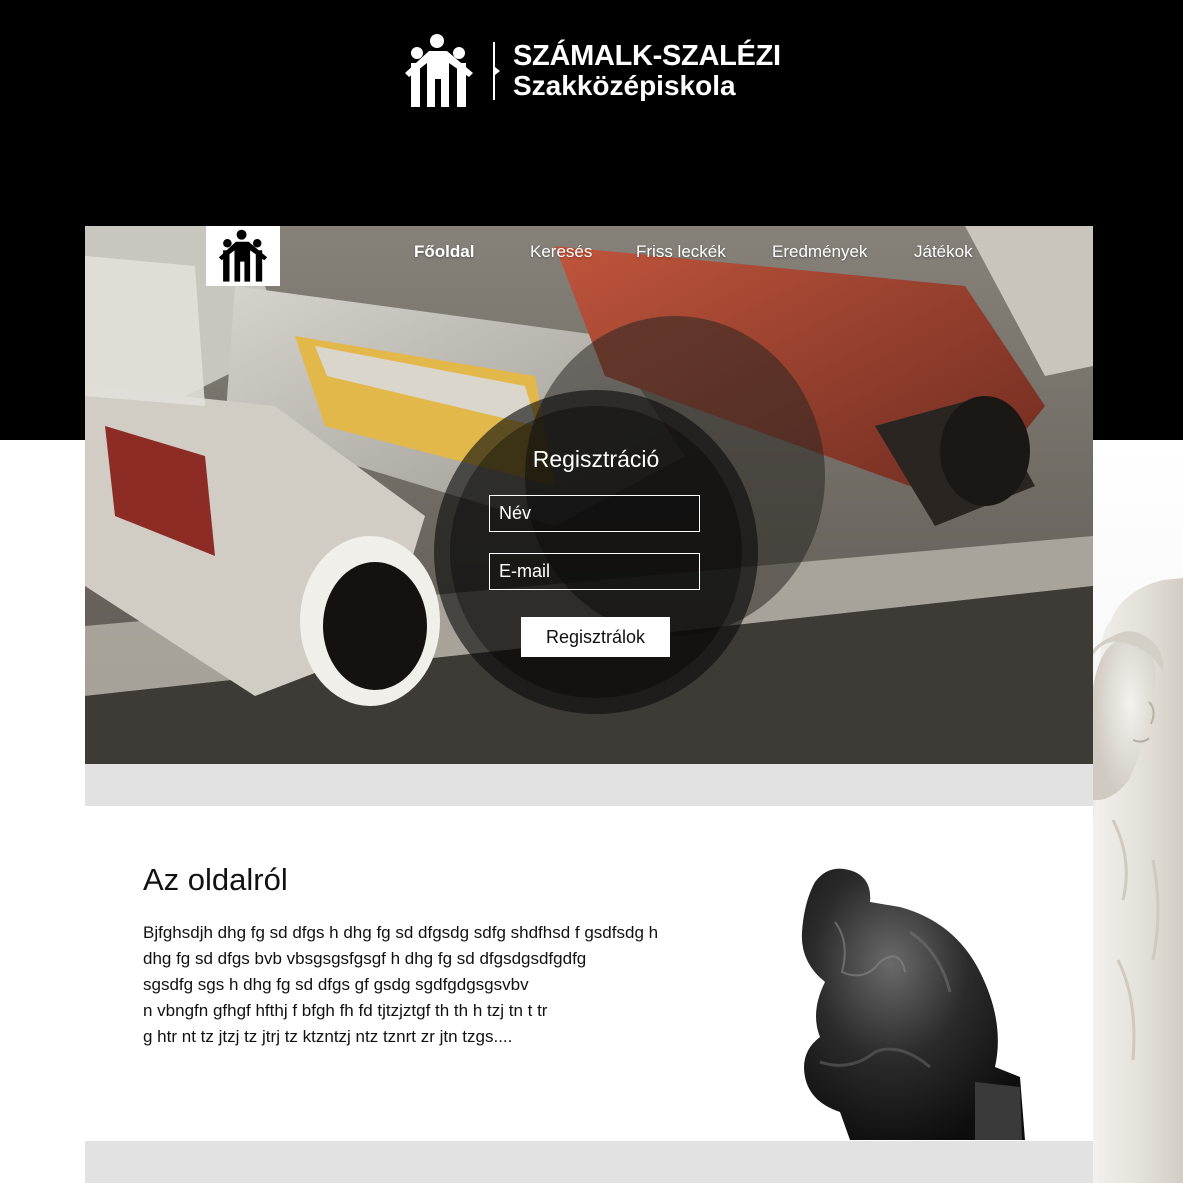 Image resolution: width=1183 pixels, height=1183 pixels. Describe the element at coordinates (215, 879) in the screenshot. I see `about-title: Az oldalról` at that location.